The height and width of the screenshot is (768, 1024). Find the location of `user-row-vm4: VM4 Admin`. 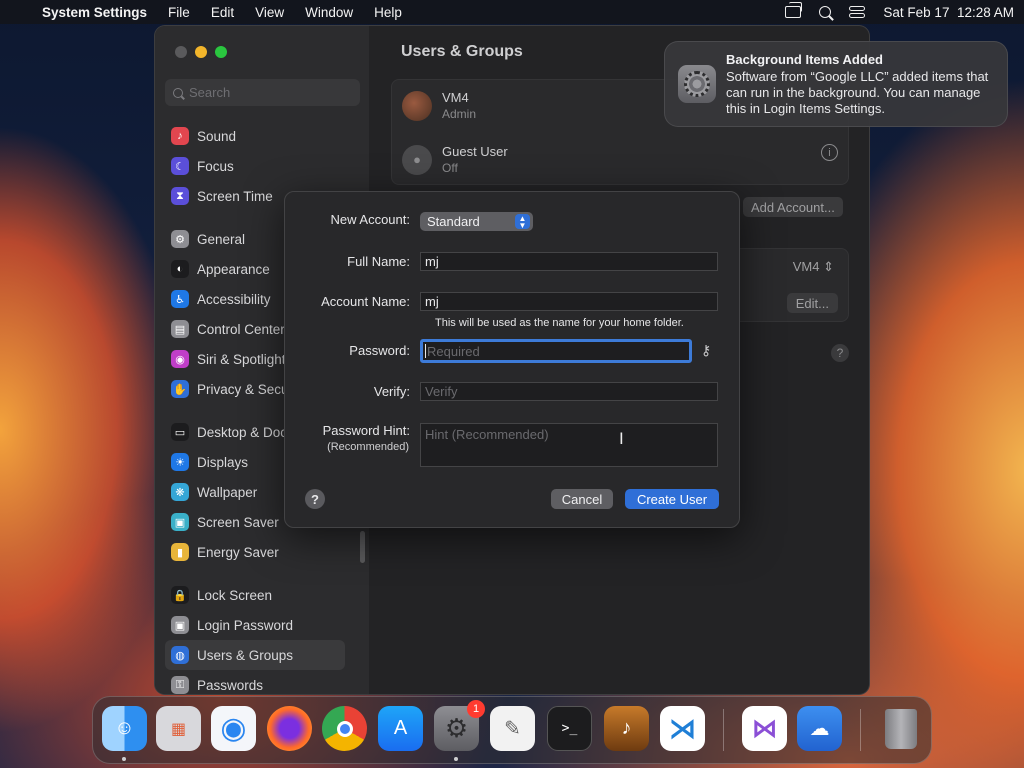

user-row-vm4: VM4 Admin is located at coordinates (439, 105).